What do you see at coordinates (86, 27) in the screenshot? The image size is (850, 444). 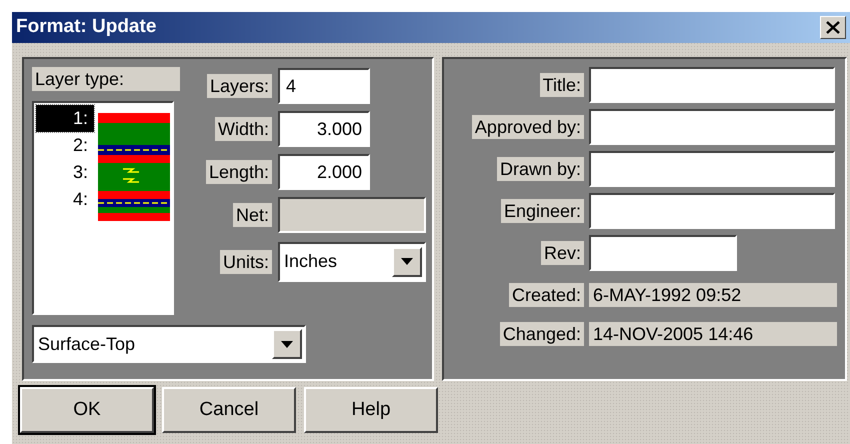 I see `window-title: Format: Update` at bounding box center [86, 27].